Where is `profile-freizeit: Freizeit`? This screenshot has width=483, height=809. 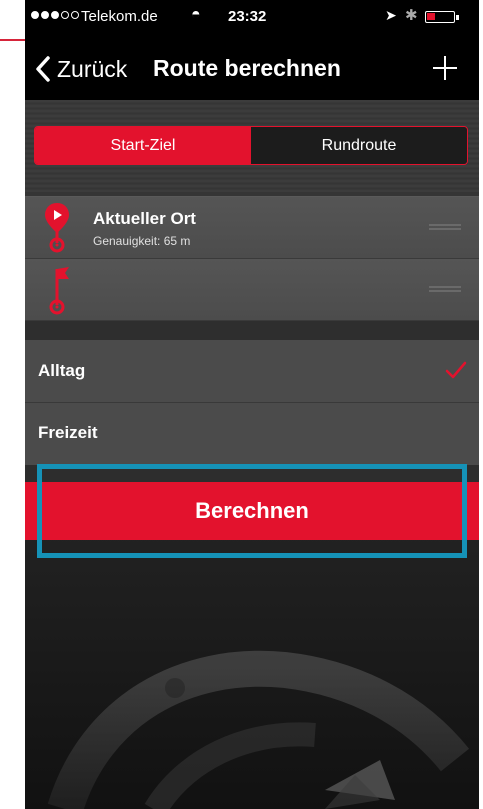 profile-freizeit: Freizeit is located at coordinates (252, 433).